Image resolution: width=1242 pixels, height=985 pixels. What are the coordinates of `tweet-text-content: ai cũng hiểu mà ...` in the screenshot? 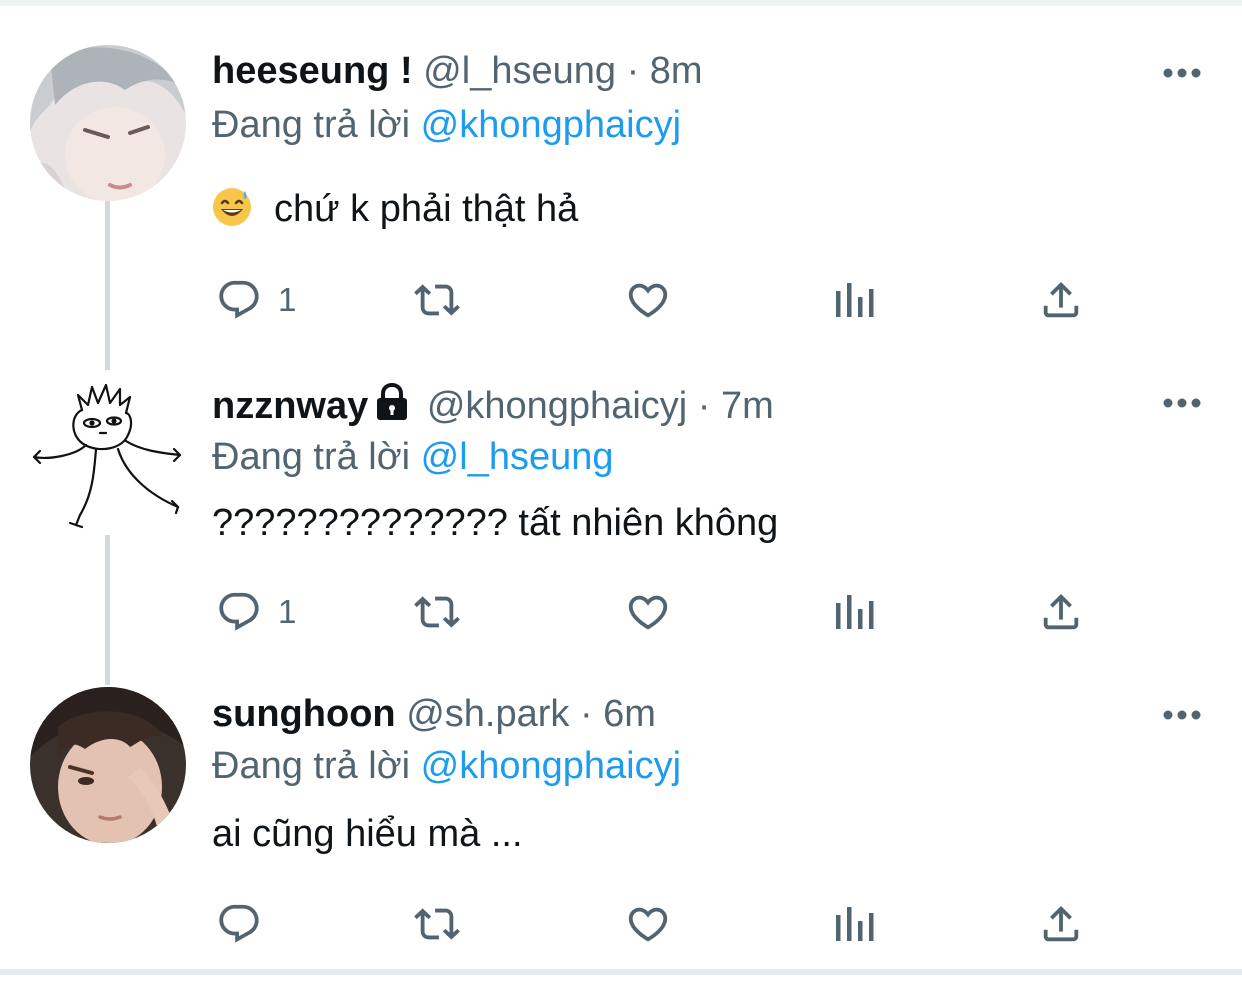 It's located at (367, 834).